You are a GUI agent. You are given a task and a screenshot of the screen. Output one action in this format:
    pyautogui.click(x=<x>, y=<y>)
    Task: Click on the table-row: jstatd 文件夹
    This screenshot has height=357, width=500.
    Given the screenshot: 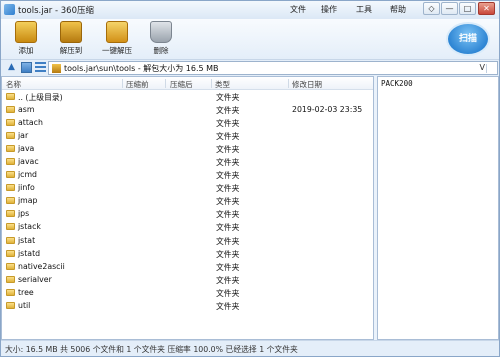 What is the action you would take?
    pyautogui.click(x=187, y=253)
    